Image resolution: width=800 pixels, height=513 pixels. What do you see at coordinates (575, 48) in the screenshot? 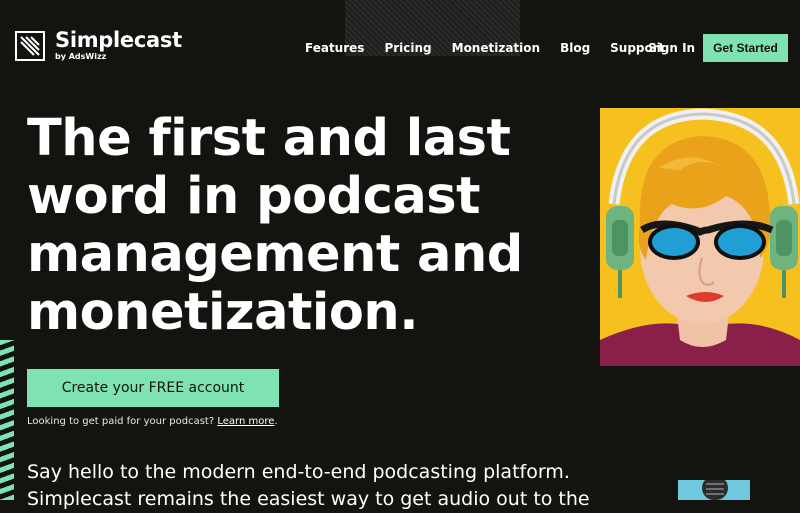
I see `nav-item-blog: Blog` at bounding box center [575, 48].